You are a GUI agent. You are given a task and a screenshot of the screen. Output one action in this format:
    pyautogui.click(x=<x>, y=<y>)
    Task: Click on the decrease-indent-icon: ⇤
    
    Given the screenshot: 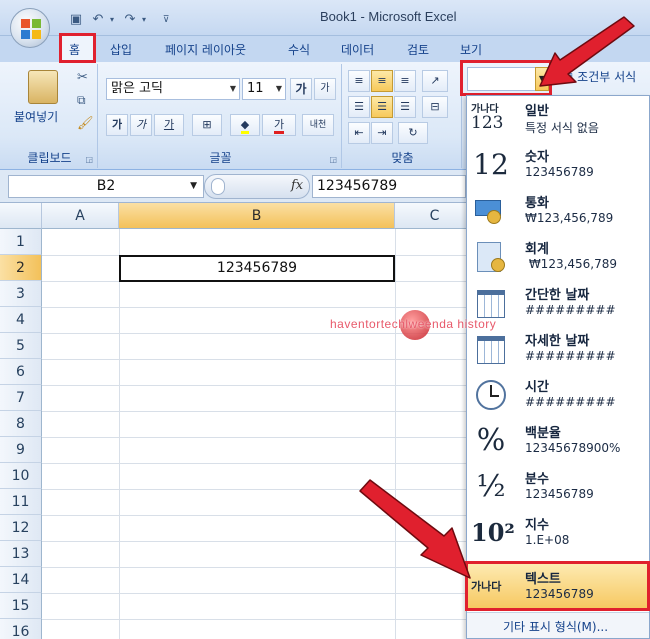 What is the action you would take?
    pyautogui.click(x=359, y=133)
    